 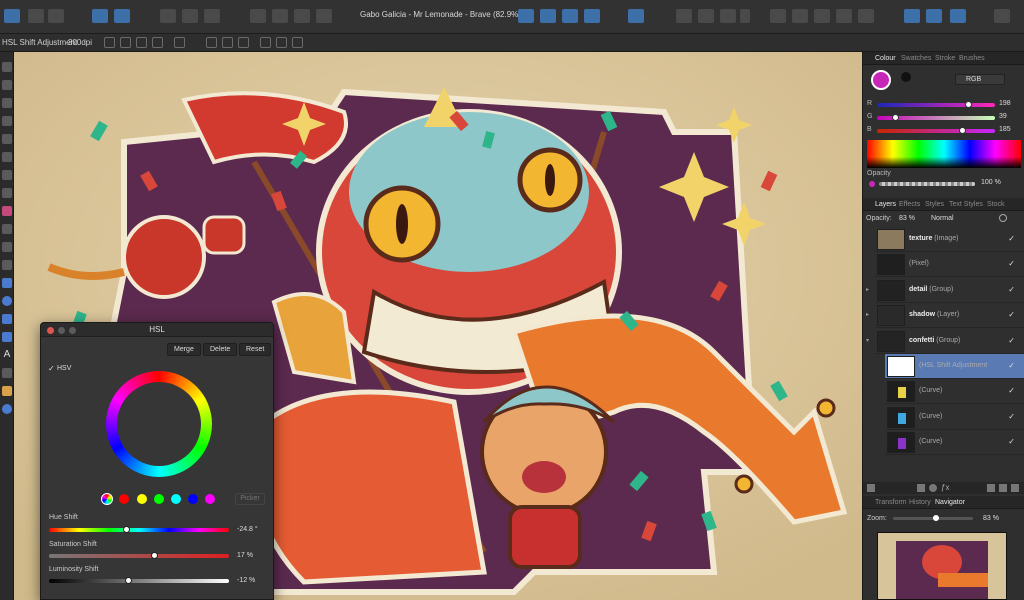 What do you see at coordinates (909, 204) in the screenshot?
I see `tab-effects: Effects` at bounding box center [909, 204].